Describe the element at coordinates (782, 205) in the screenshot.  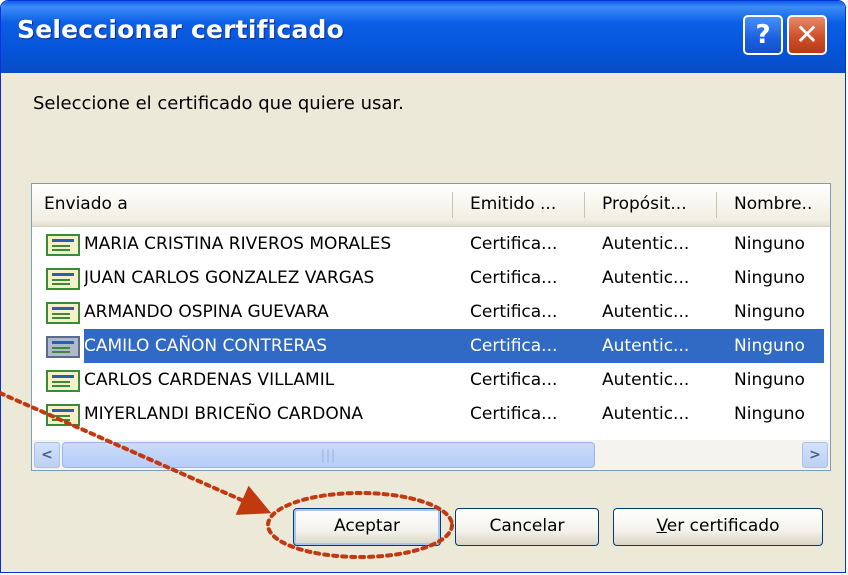
I see `column-header-friendly-name: Nombre..` at that location.